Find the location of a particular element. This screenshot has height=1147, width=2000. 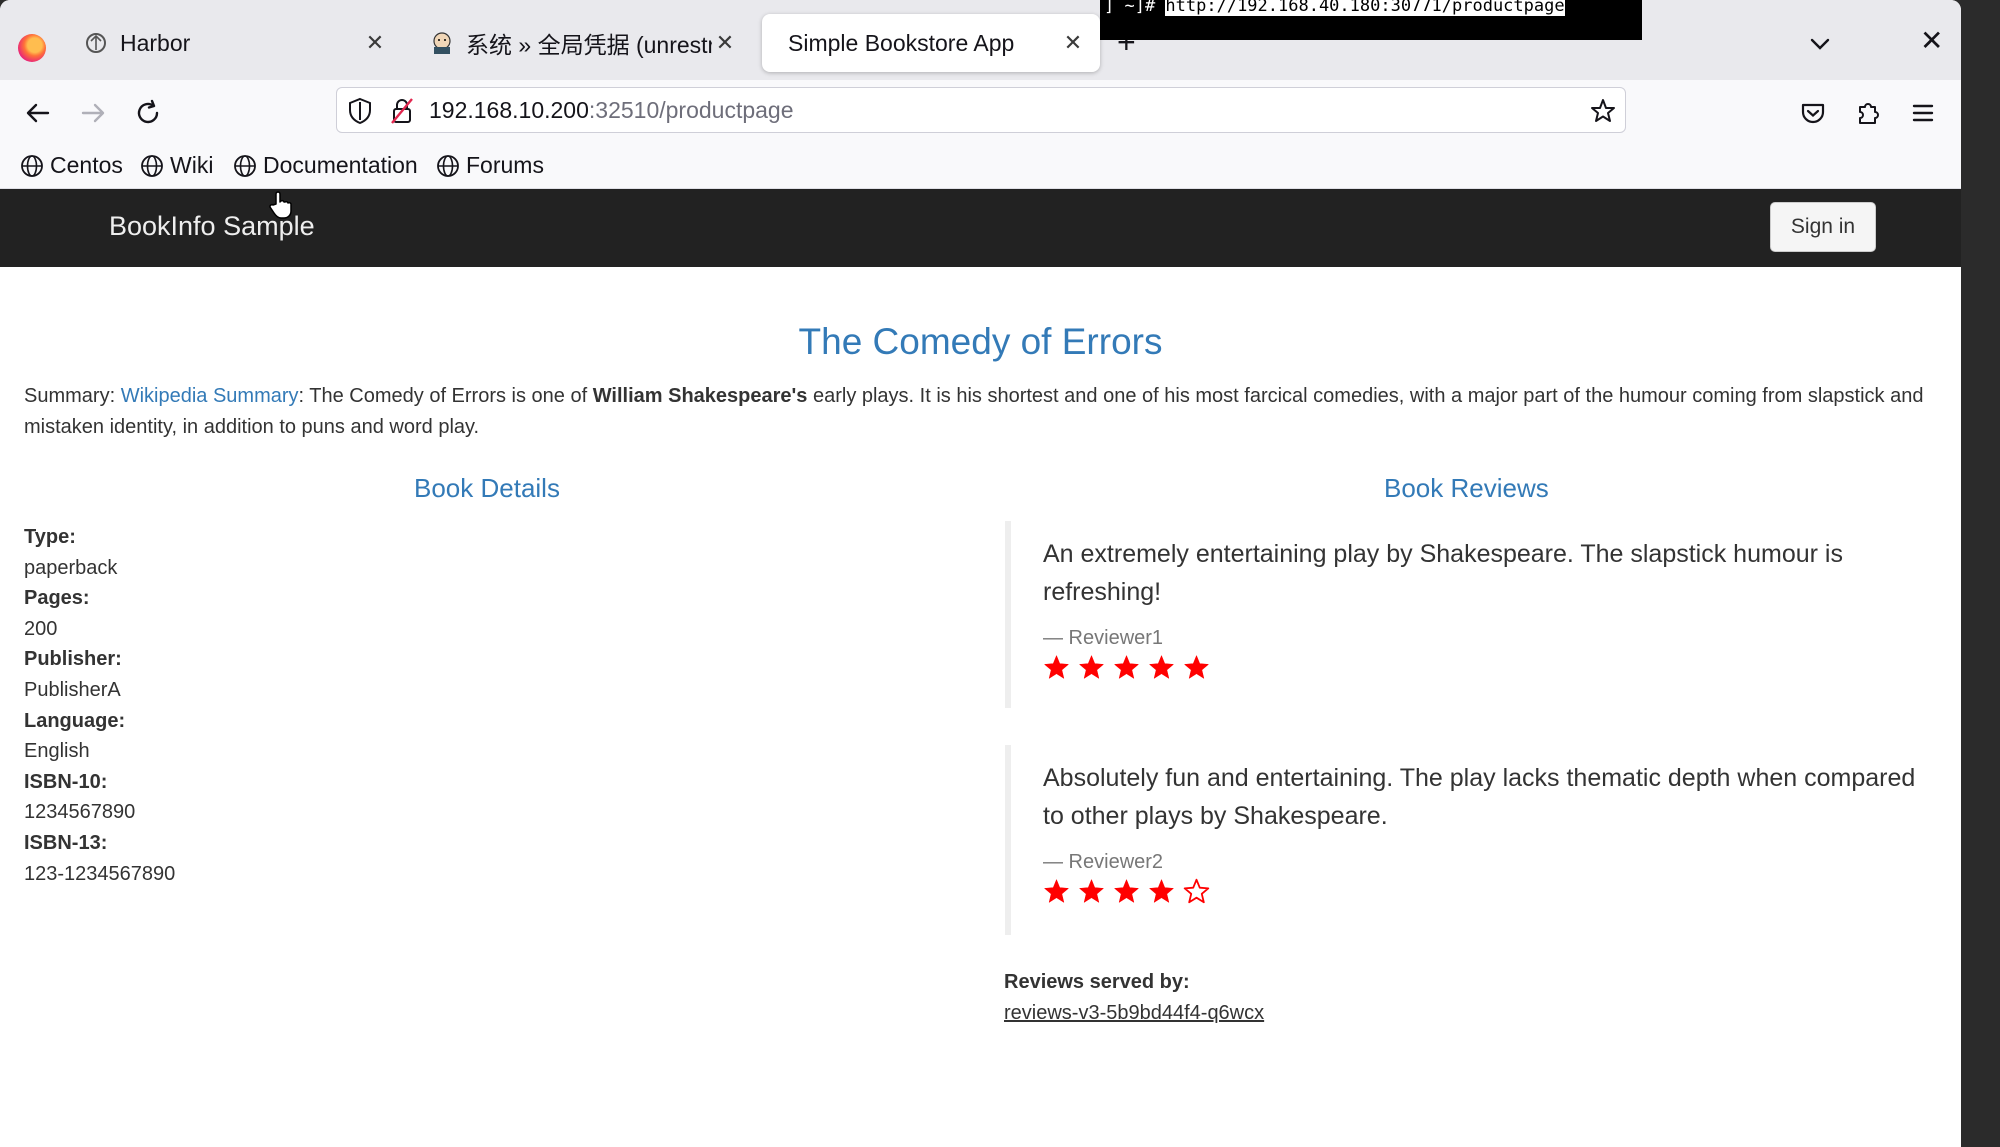

tab-title: Harbor is located at coordinates (155, 42).